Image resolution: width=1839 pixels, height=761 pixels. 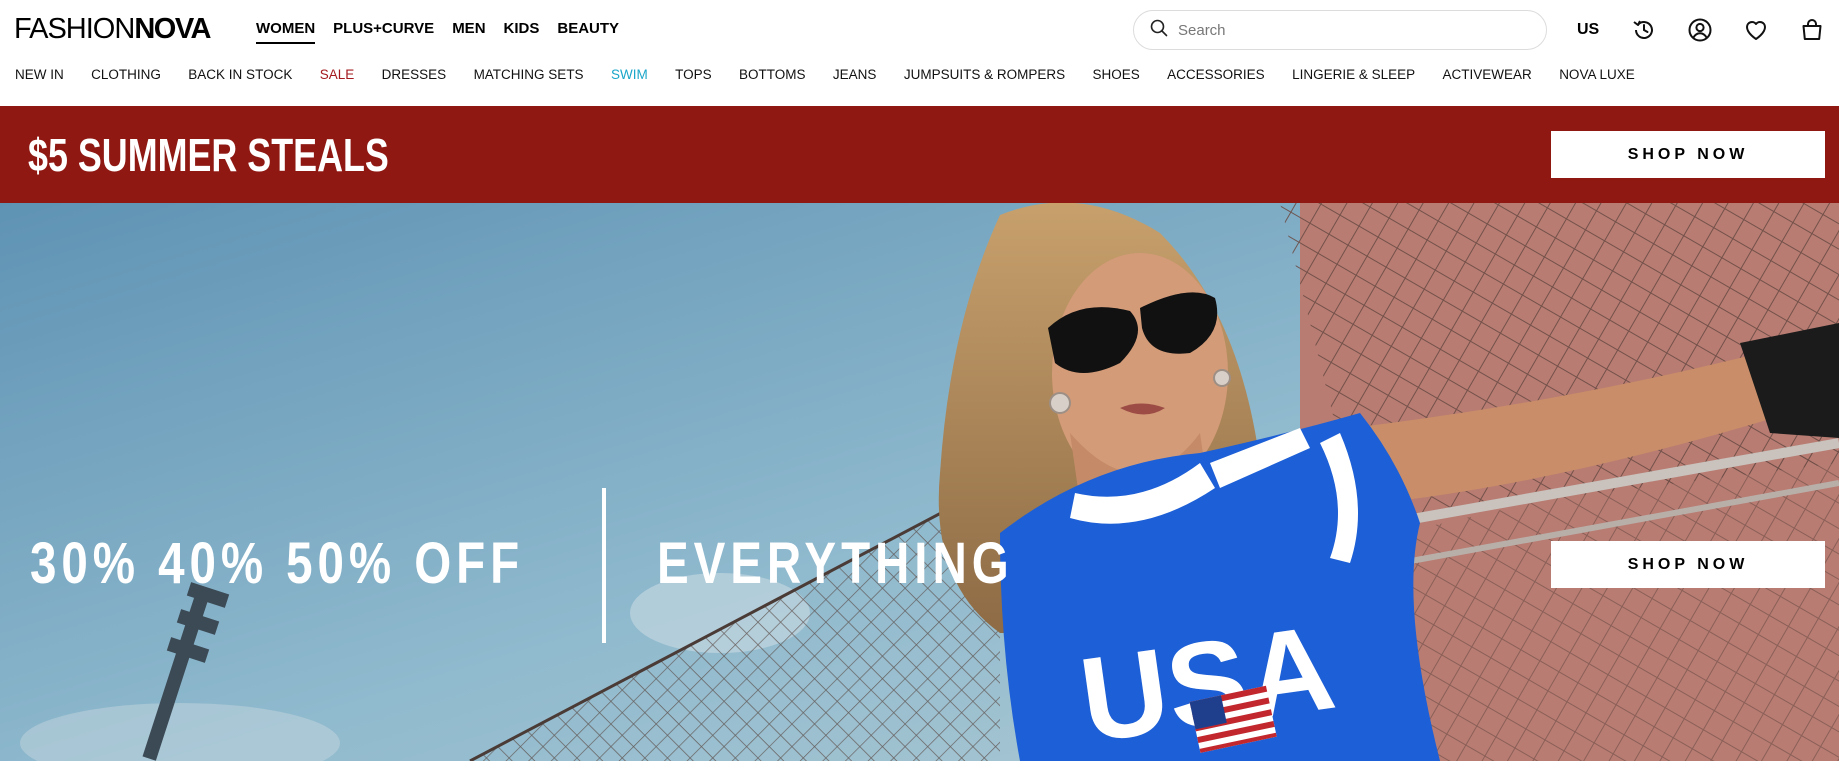 What do you see at coordinates (1756, 30) in the screenshot?
I see `wishlist-heart-icon` at bounding box center [1756, 30].